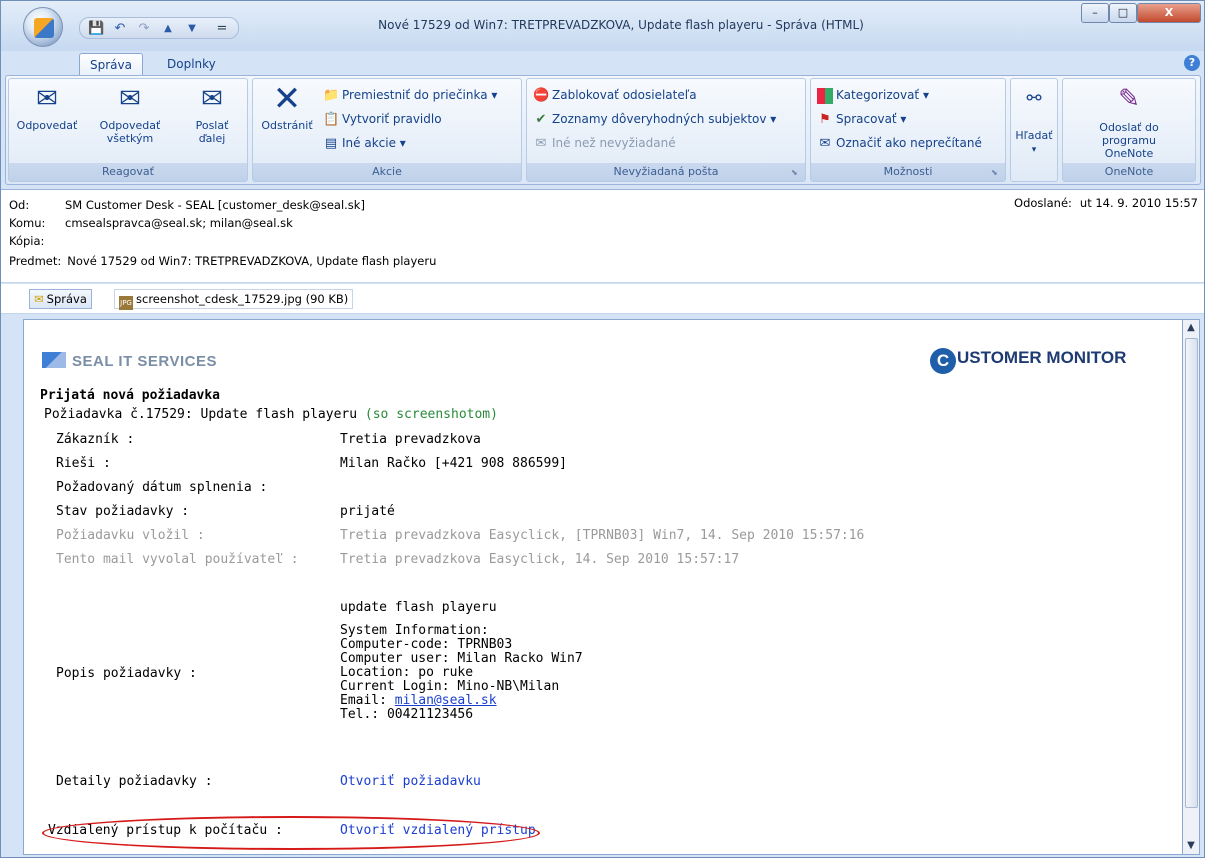 The height and width of the screenshot is (858, 1205). I want to click on message-tab: ✉ Správa, so click(60, 299).